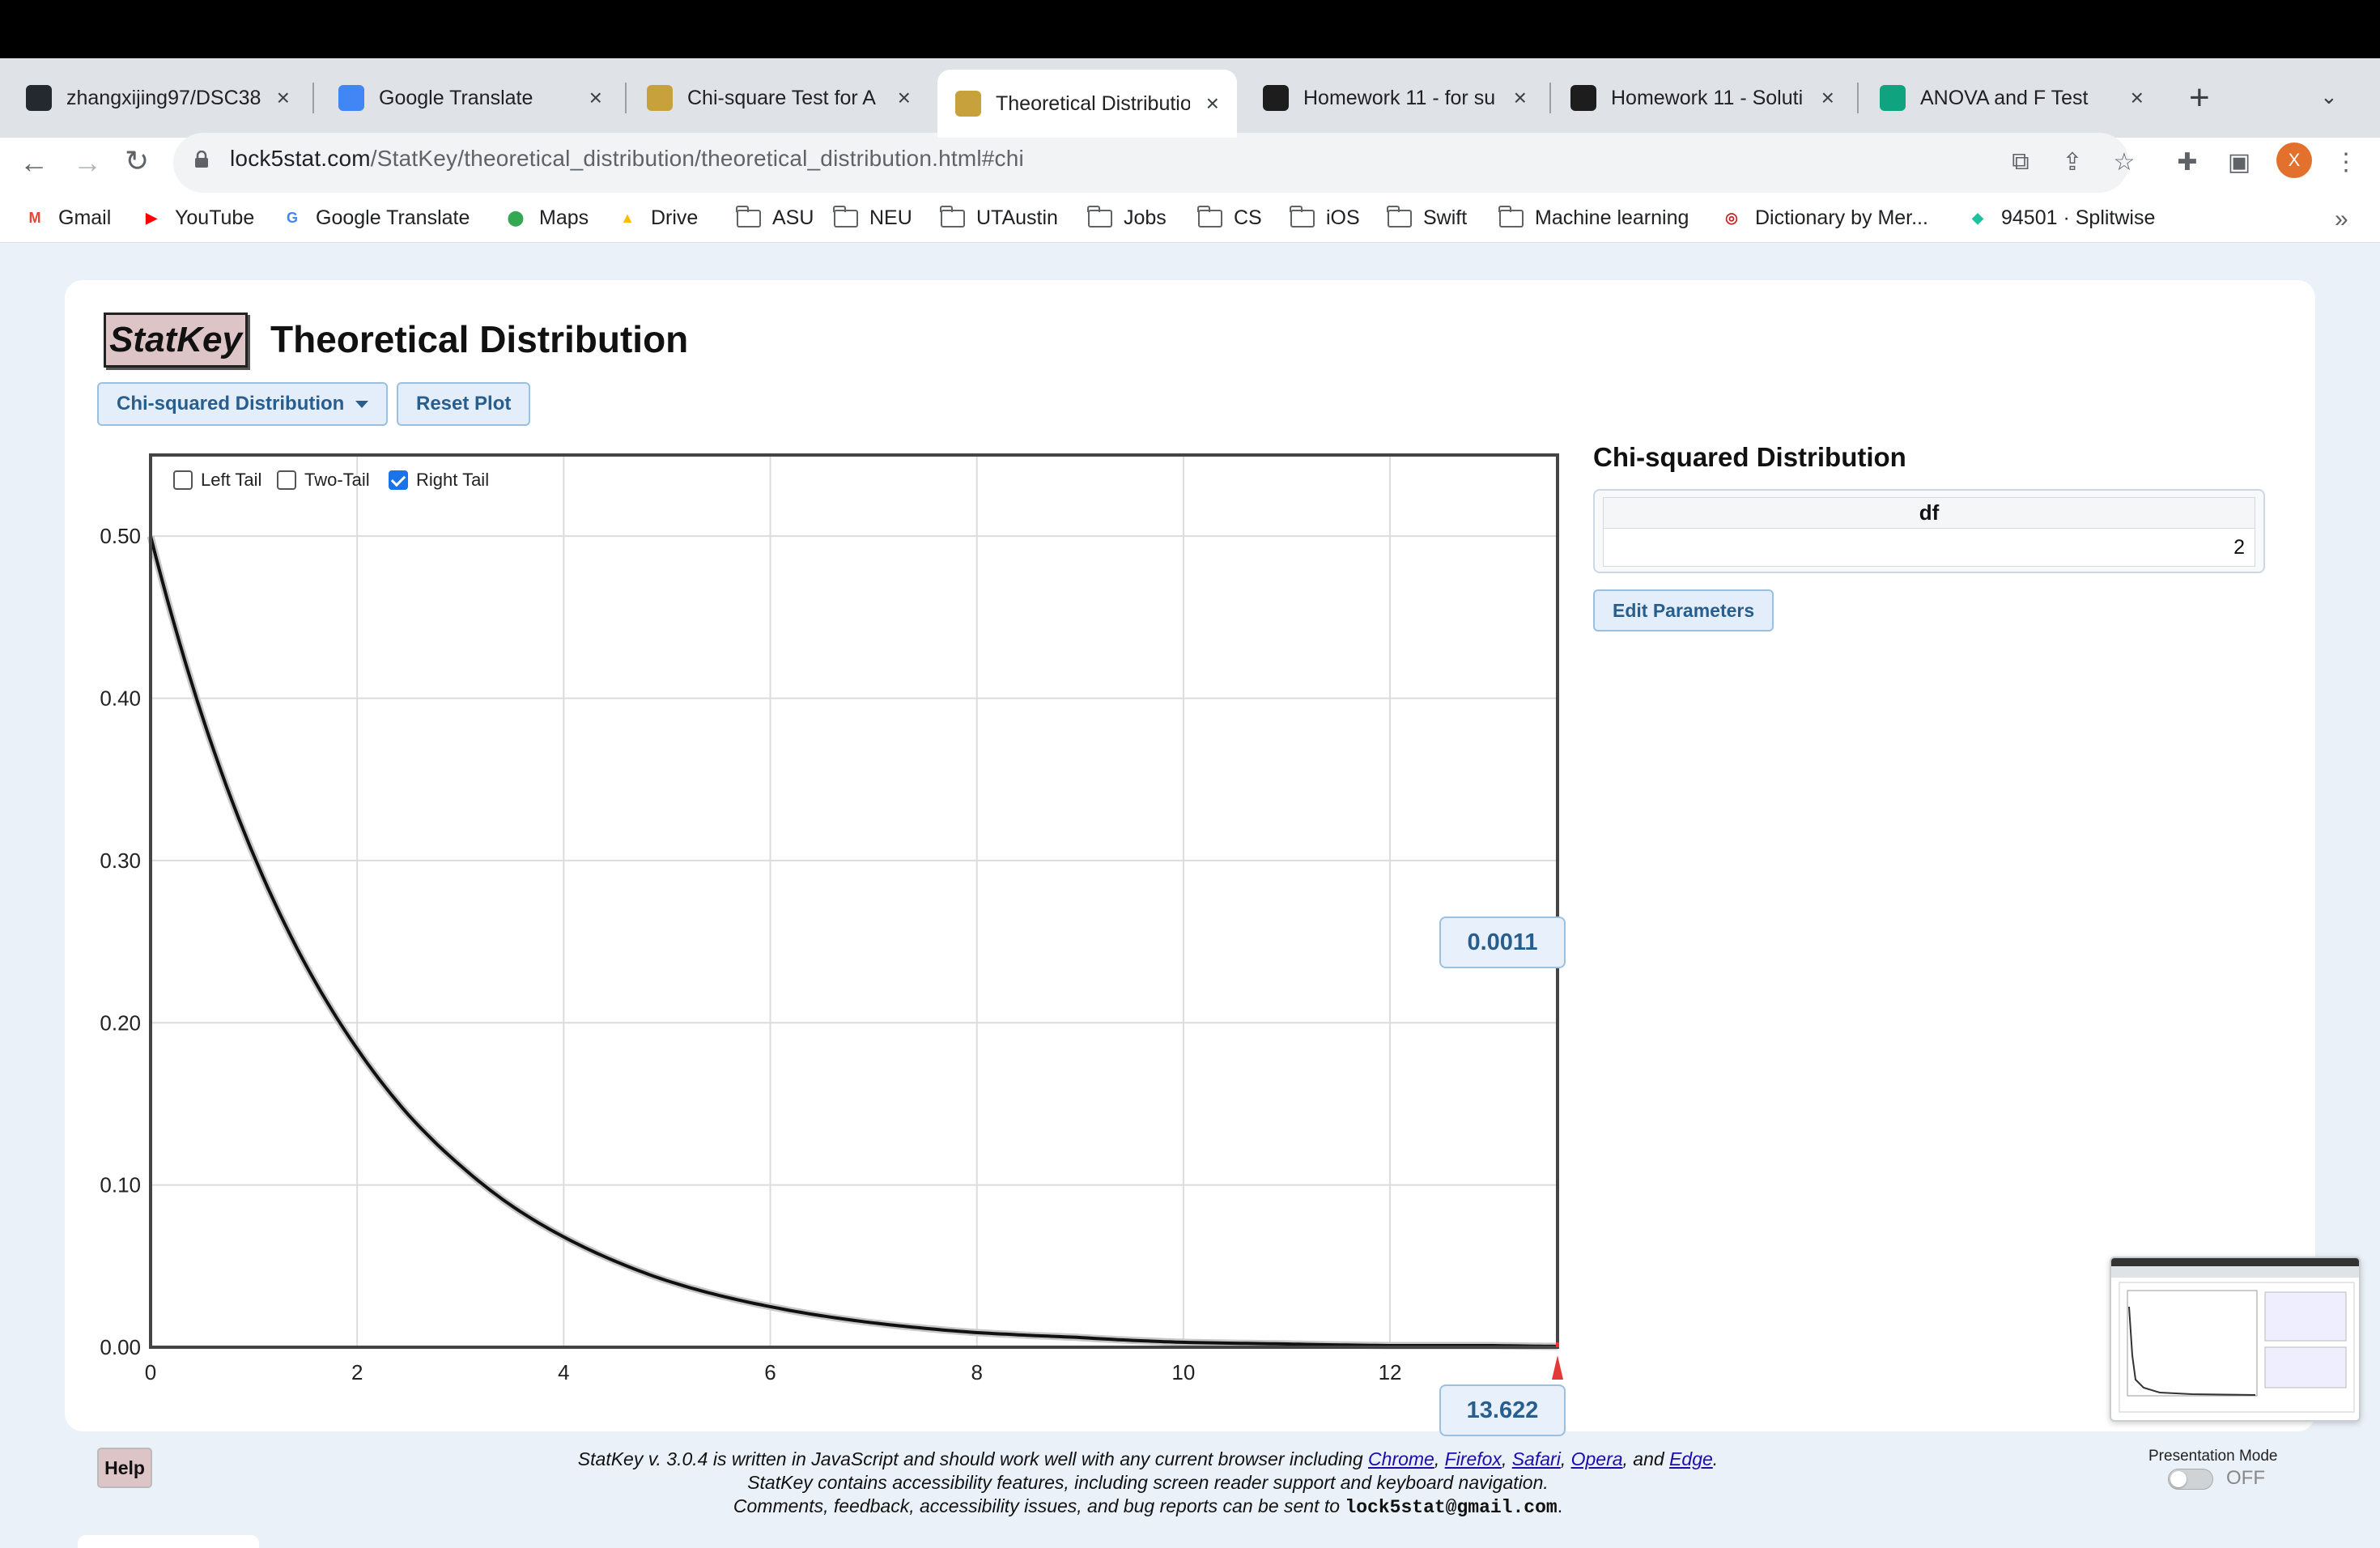 The image size is (2380, 1548). What do you see at coordinates (2073, 161) in the screenshot?
I see `share-icon: ⇪` at bounding box center [2073, 161].